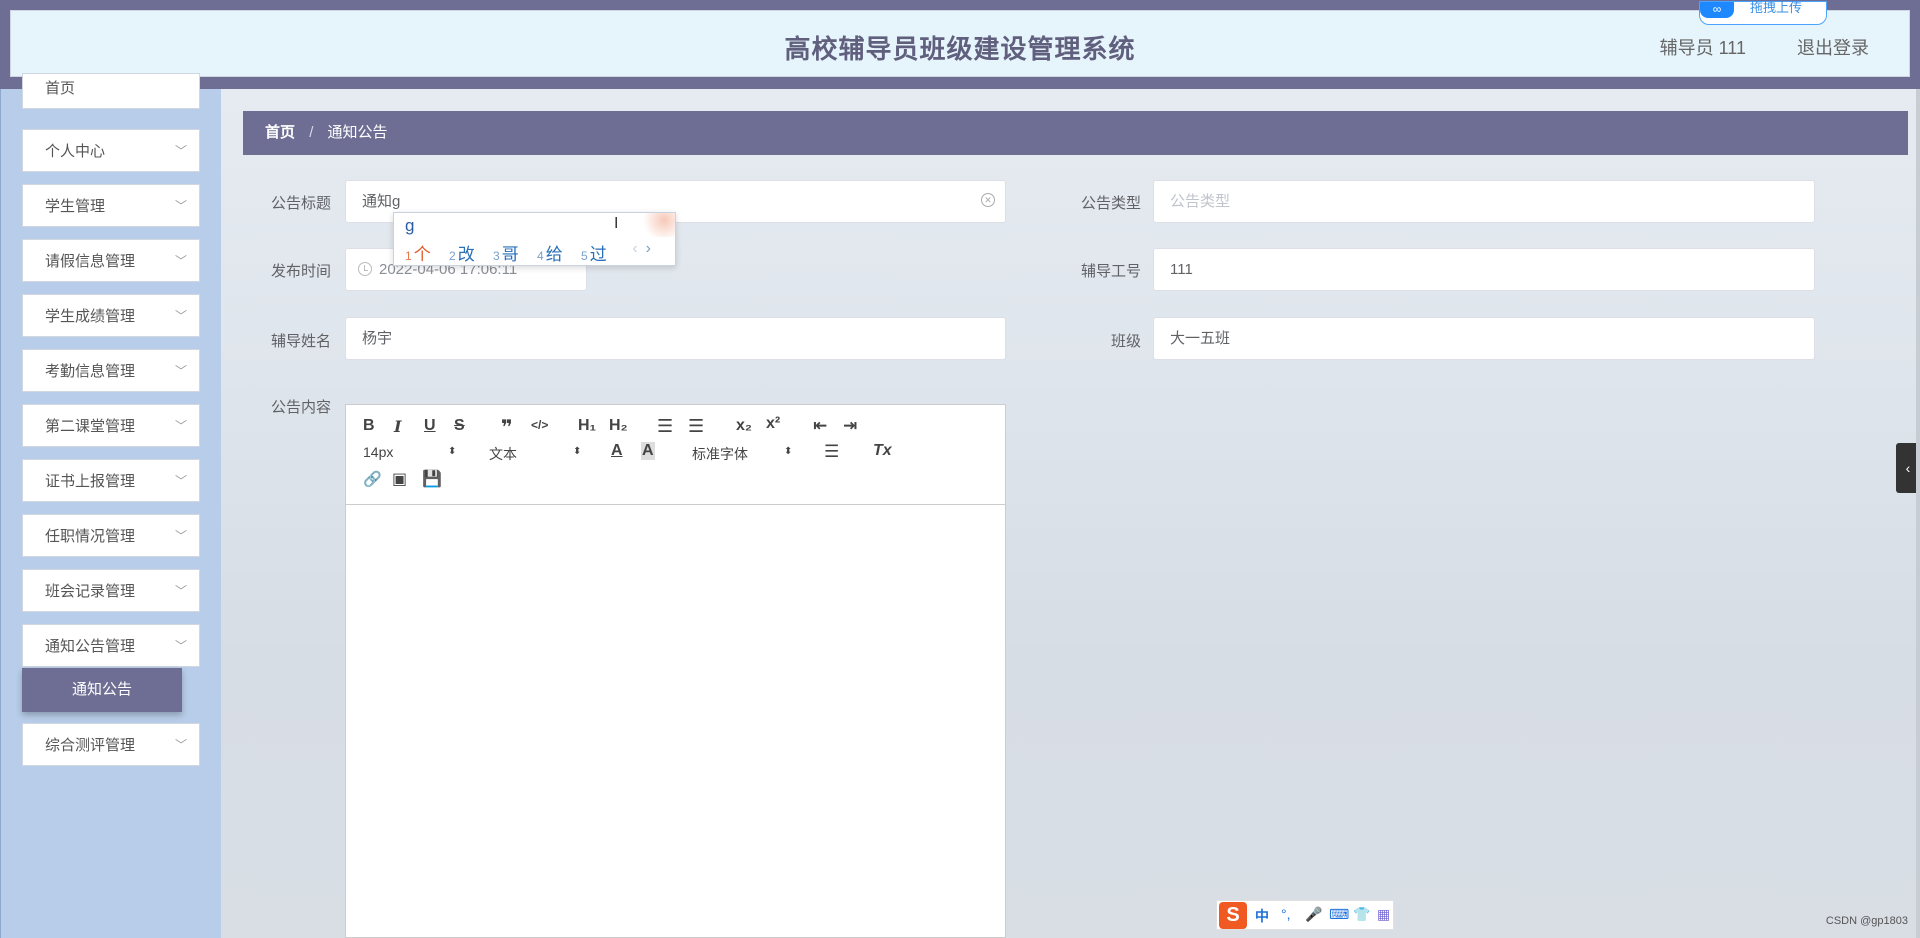  Describe the element at coordinates (180, 646) in the screenshot. I see `chevron-up-icon: ﹀` at that location.